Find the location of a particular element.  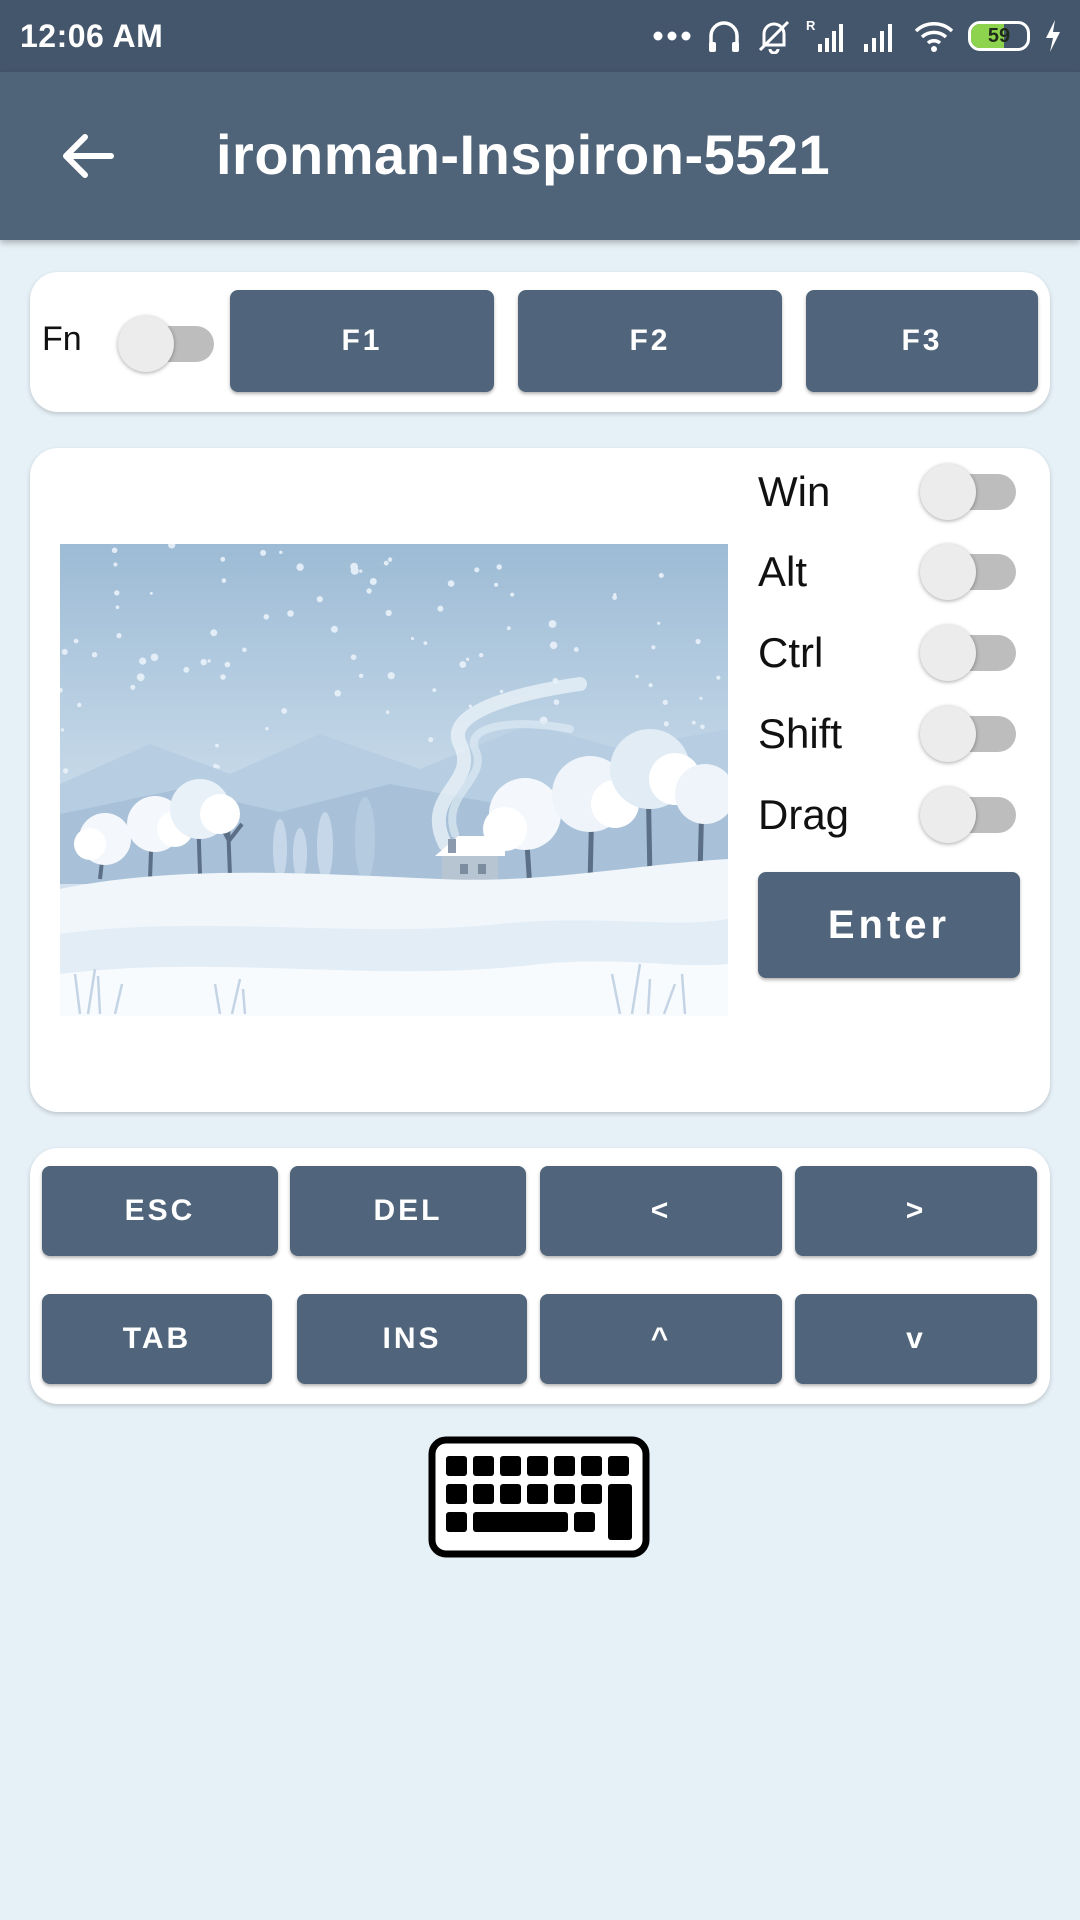

enter-button: Enter is located at coordinates (889, 925).